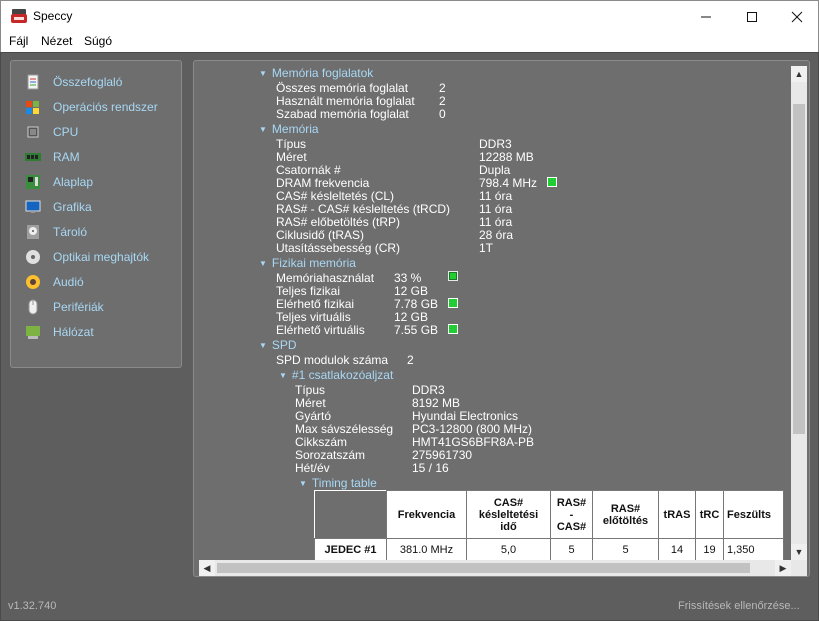  Describe the element at coordinates (73, 182) in the screenshot. I see `sidebar-item-label: Alaplap` at that location.